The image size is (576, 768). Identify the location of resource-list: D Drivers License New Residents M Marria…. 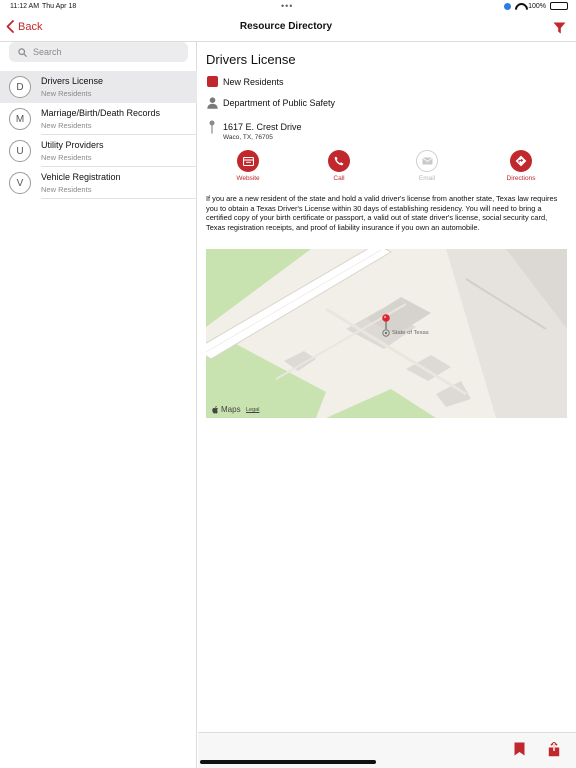
(98, 135).